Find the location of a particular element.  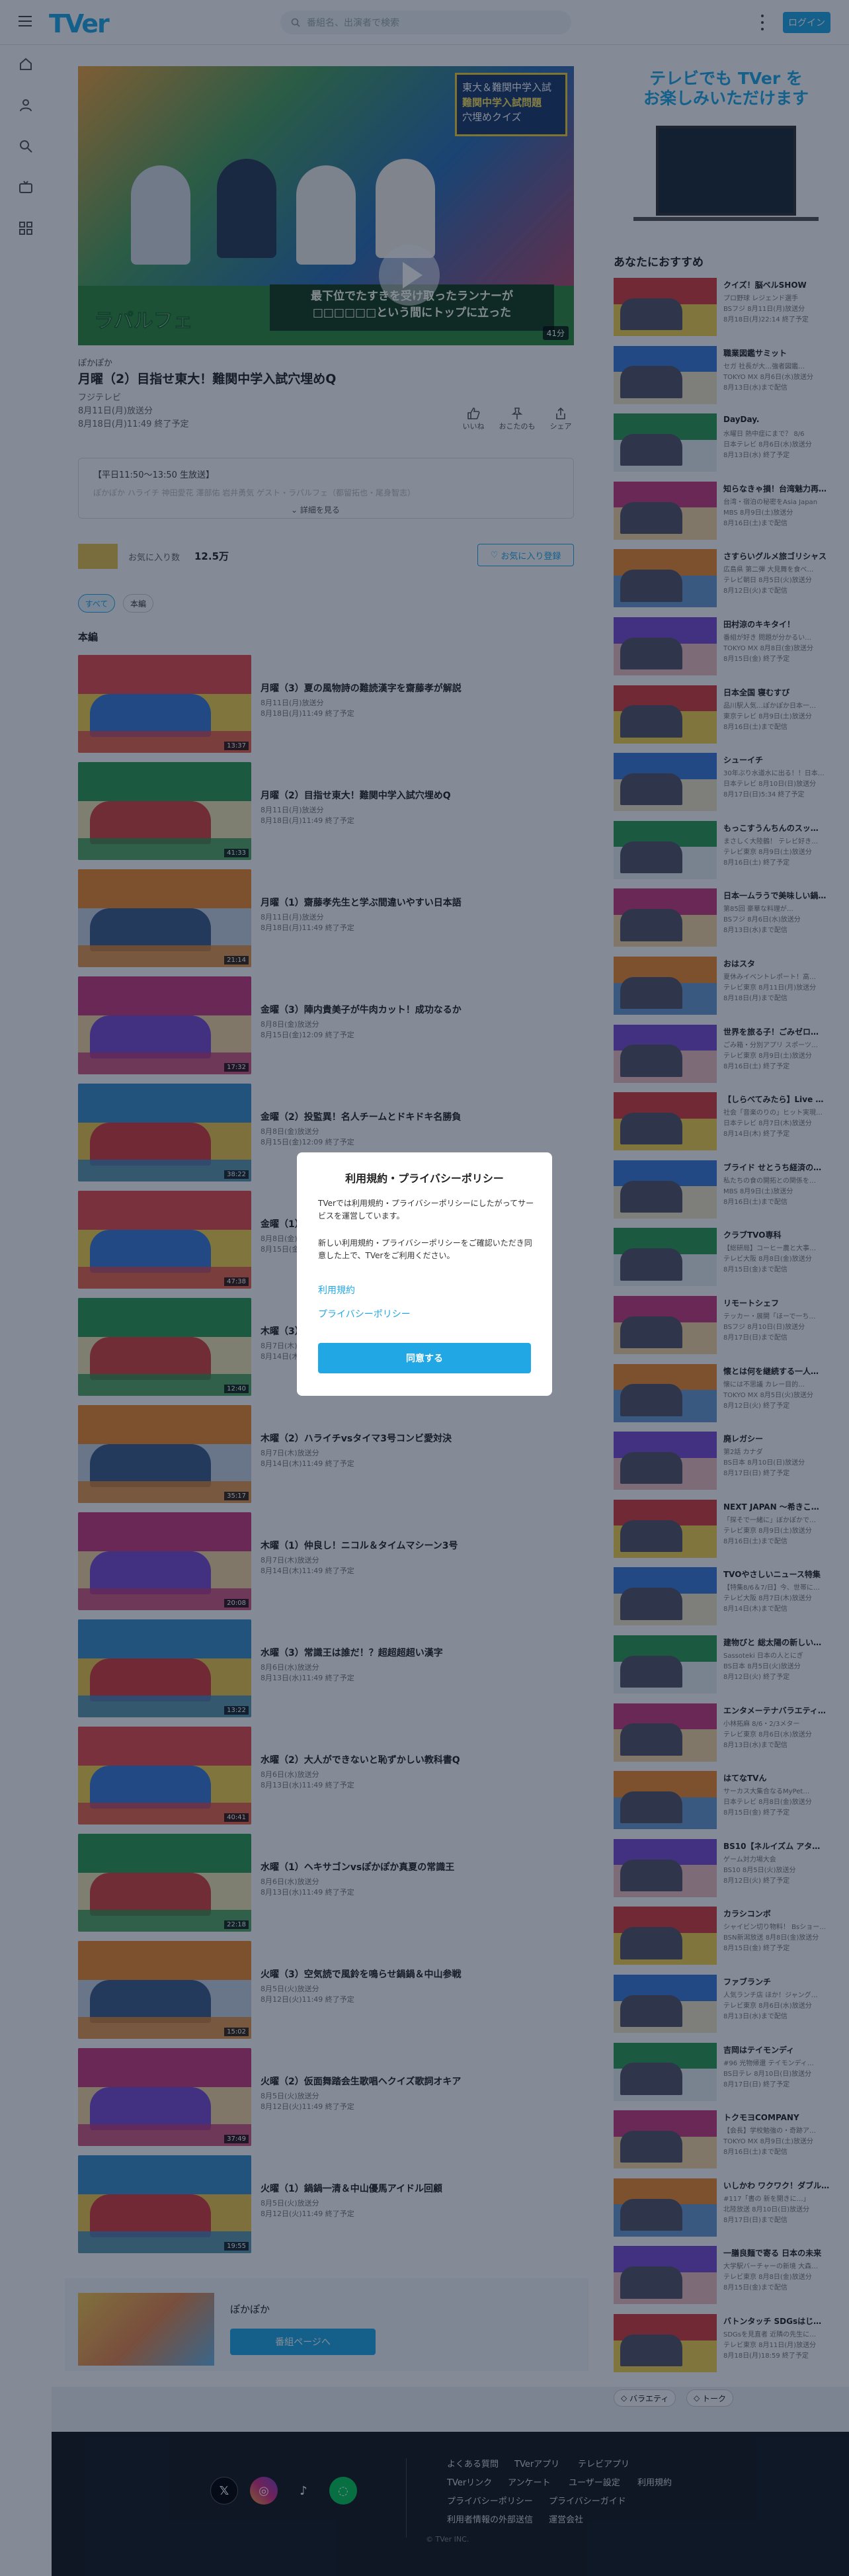

privacy-policy-link: プライバシーポリシー is located at coordinates (365, 1313).